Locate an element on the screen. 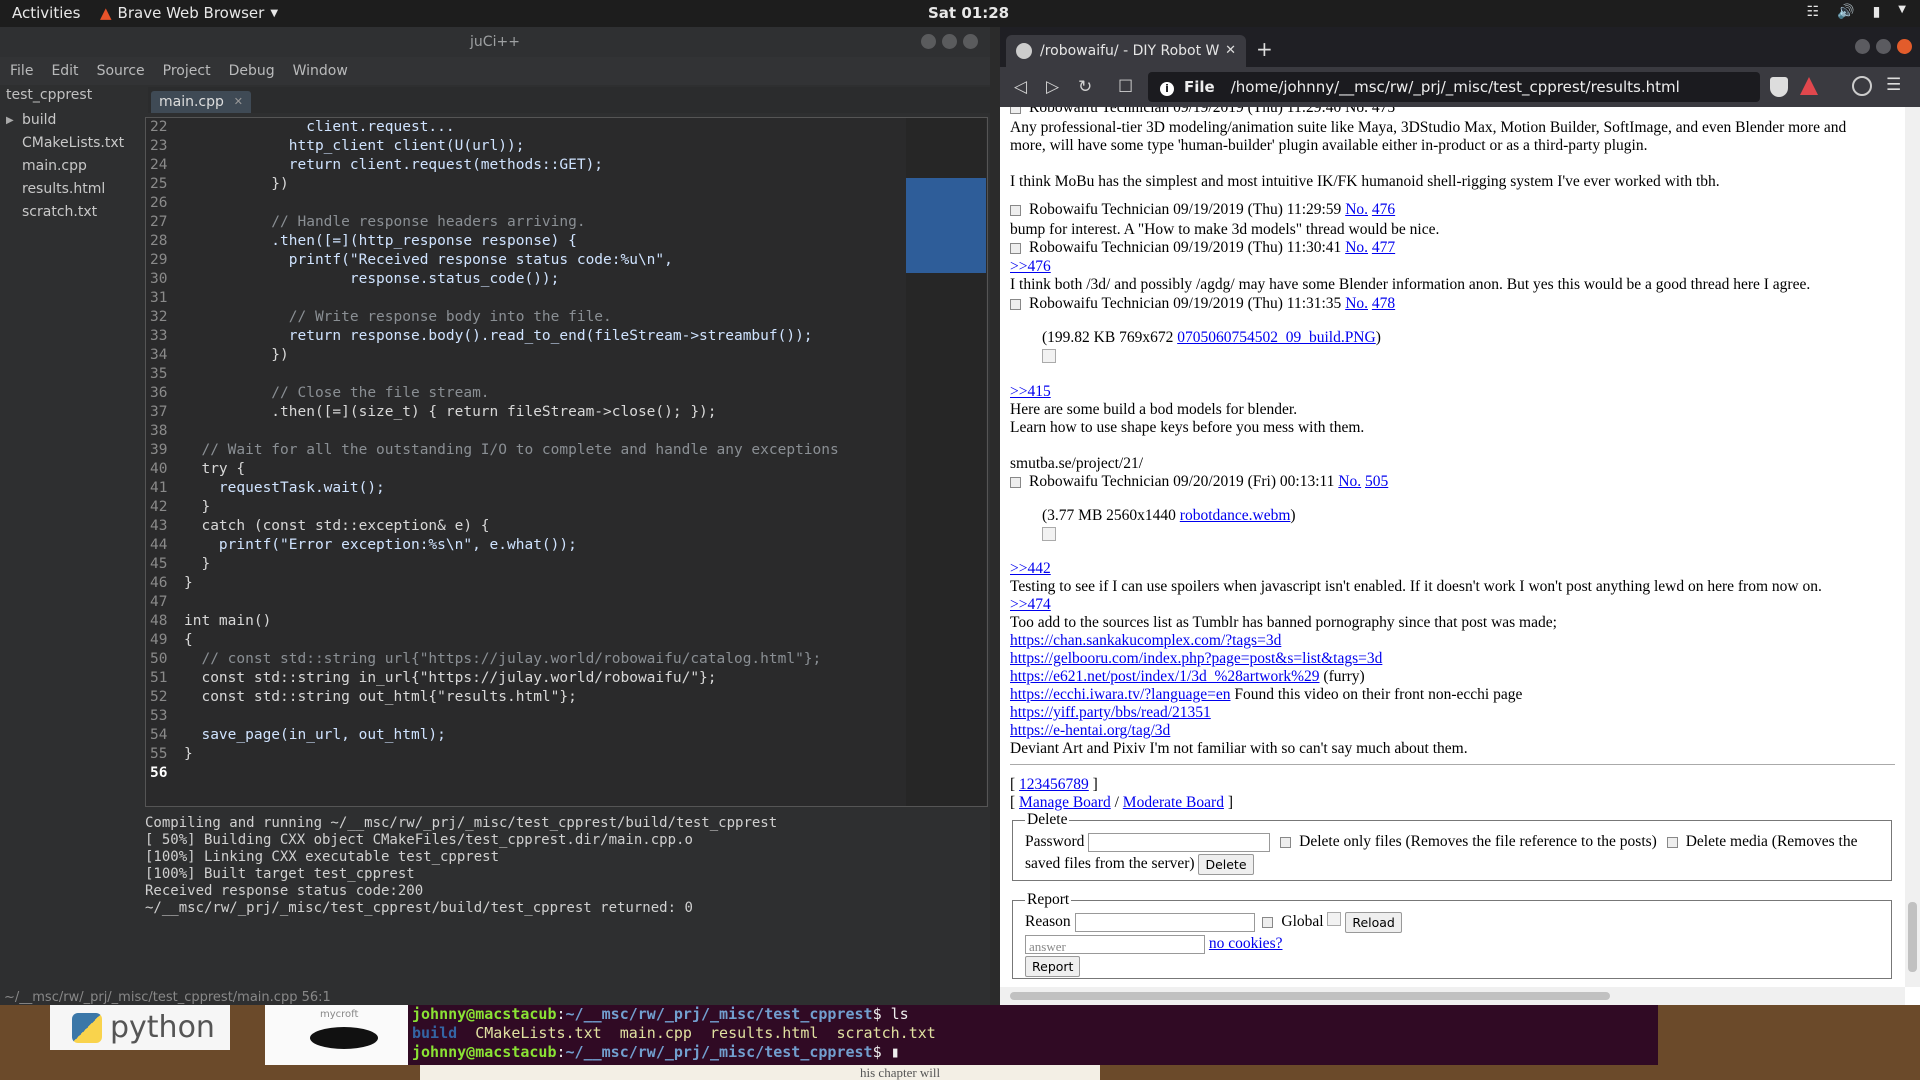  forward-icon: ▷ is located at coordinates (1052, 87).